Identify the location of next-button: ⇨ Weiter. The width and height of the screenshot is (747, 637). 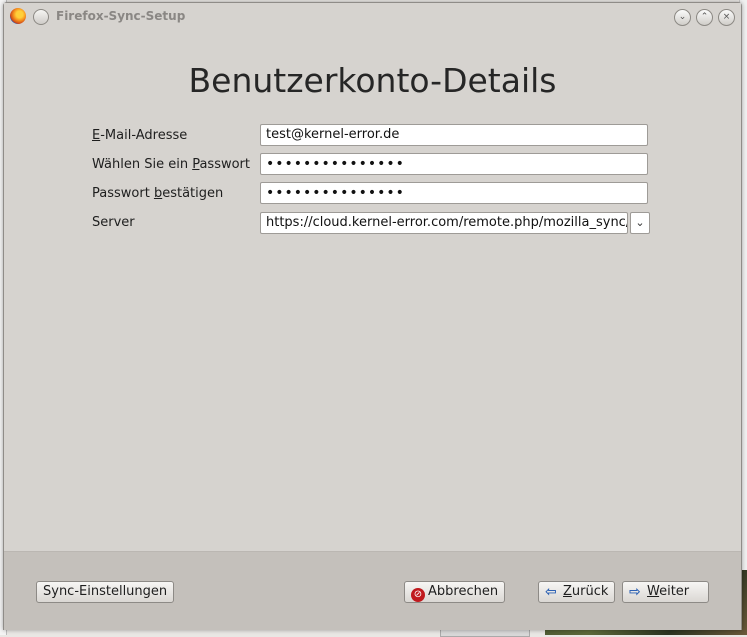
(665, 592).